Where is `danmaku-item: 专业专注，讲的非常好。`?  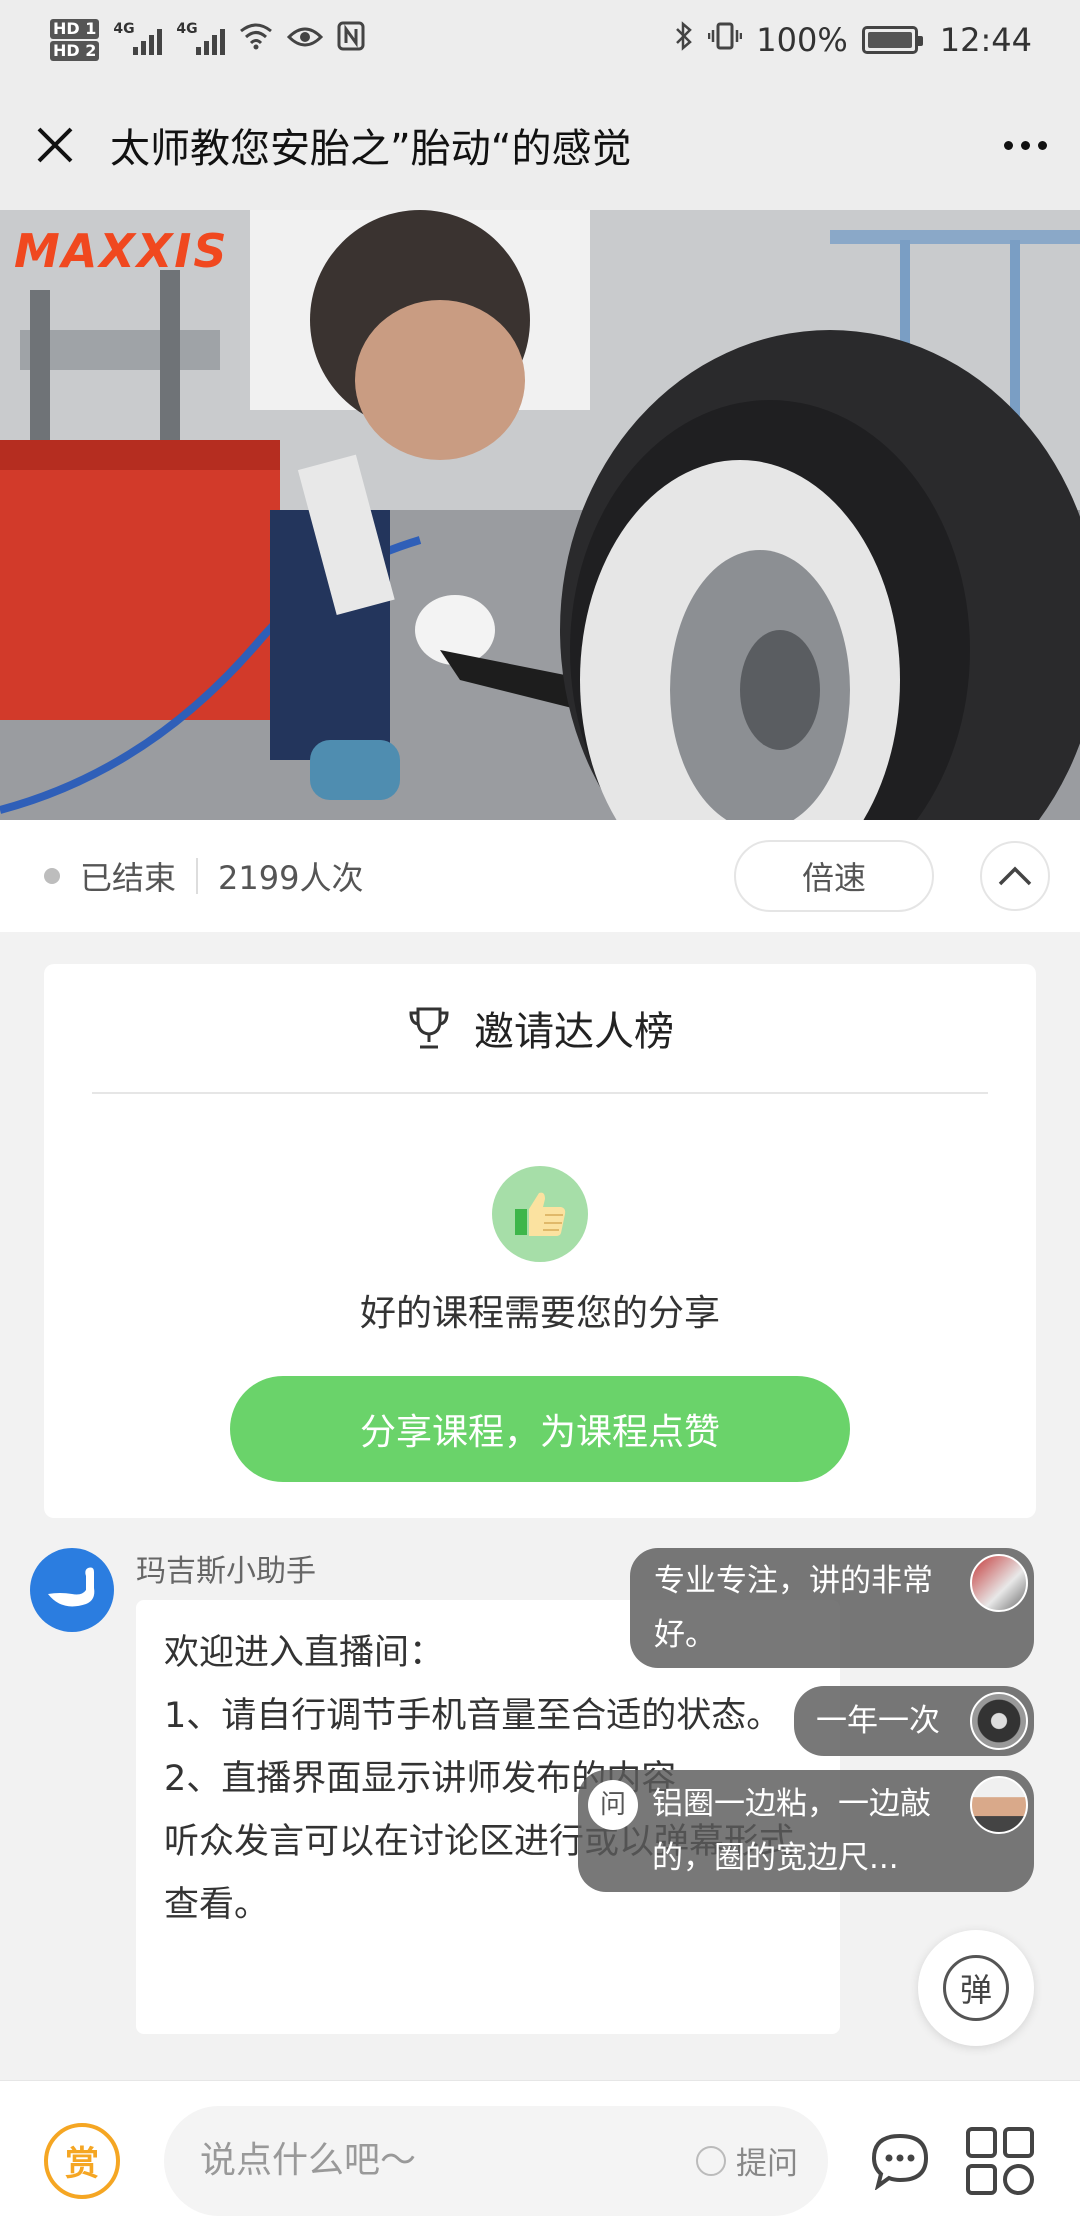 danmaku-item: 专业专注，讲的非常好。 is located at coordinates (832, 1608).